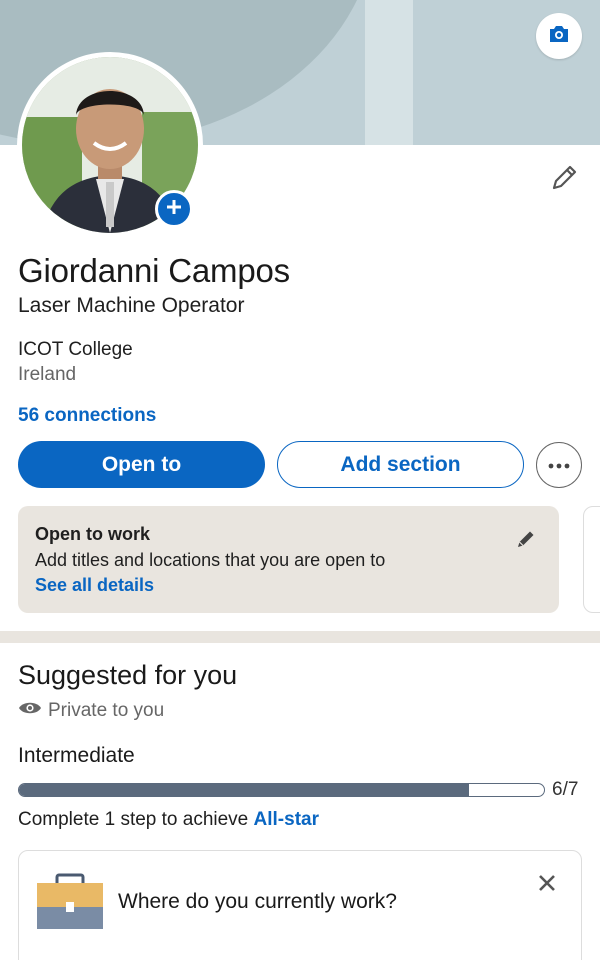  What do you see at coordinates (400, 464) in the screenshot?
I see `add-section-button: Add section` at bounding box center [400, 464].